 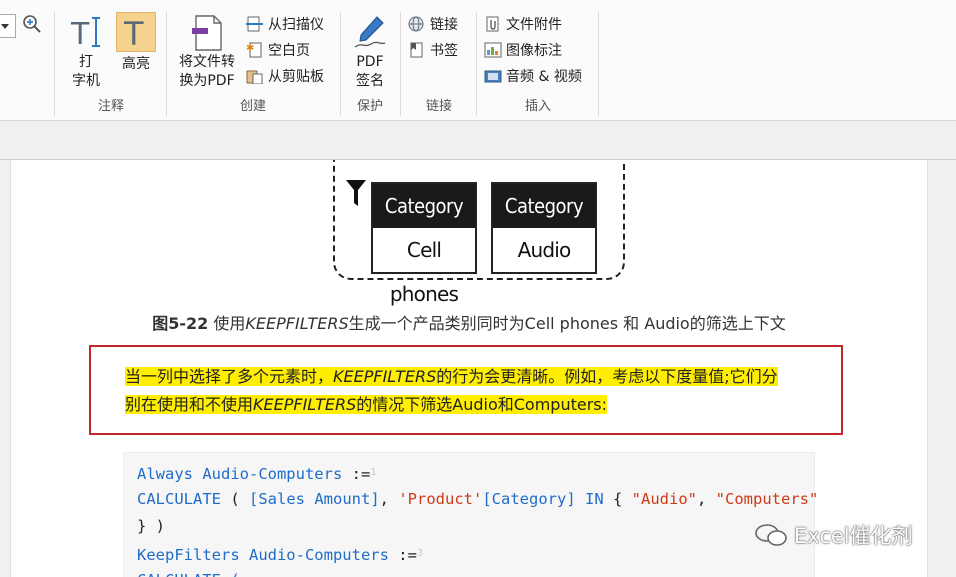 What do you see at coordinates (207, 62) in the screenshot?
I see `convert-label-1: 将文件转` at bounding box center [207, 62].